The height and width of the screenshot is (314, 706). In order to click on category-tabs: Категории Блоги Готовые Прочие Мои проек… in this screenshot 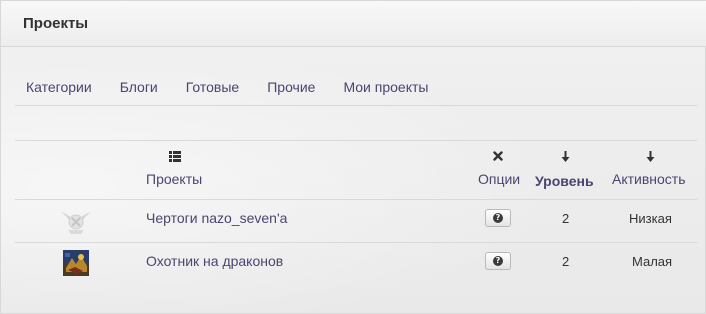, I will do `click(241, 87)`.